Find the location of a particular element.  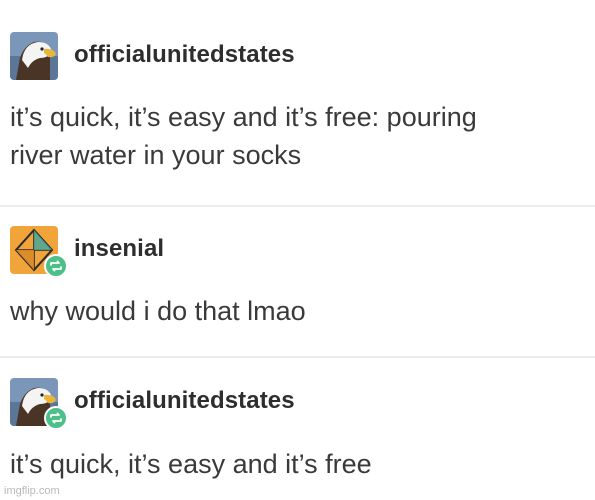

post-text-line: it’s quick, it’s easy and it’s free is located at coordinates (191, 464).